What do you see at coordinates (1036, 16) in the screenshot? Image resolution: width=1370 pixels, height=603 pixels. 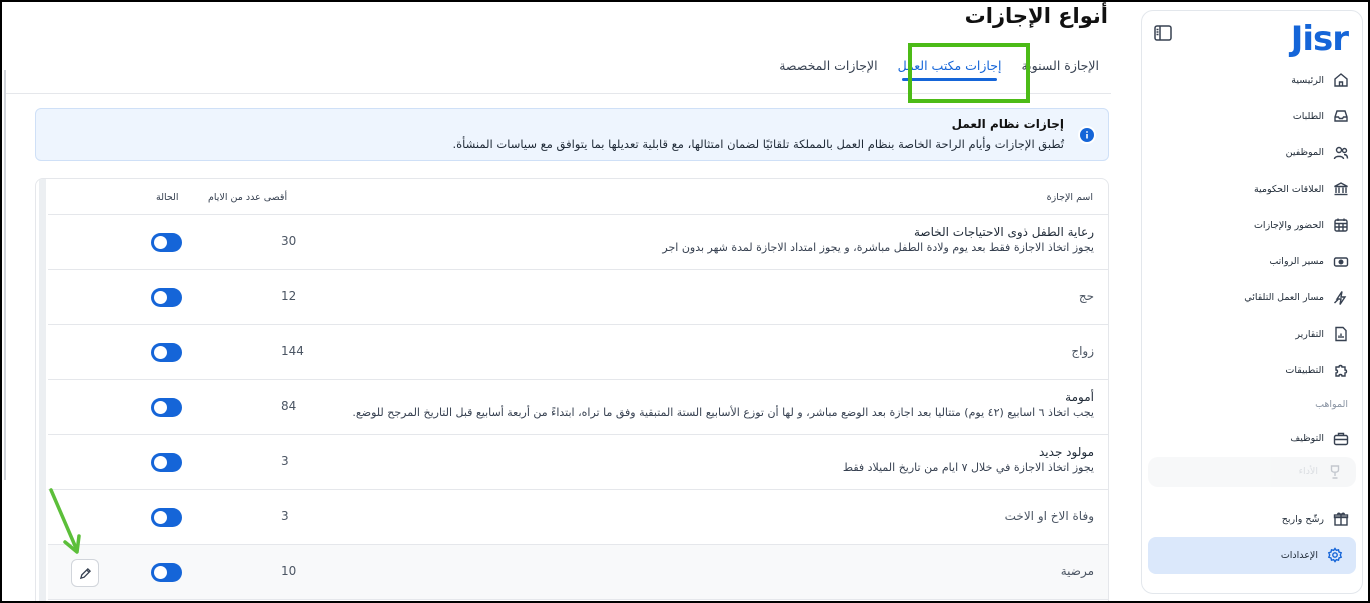 I see `page-title: أنواع الإجازات` at bounding box center [1036, 16].